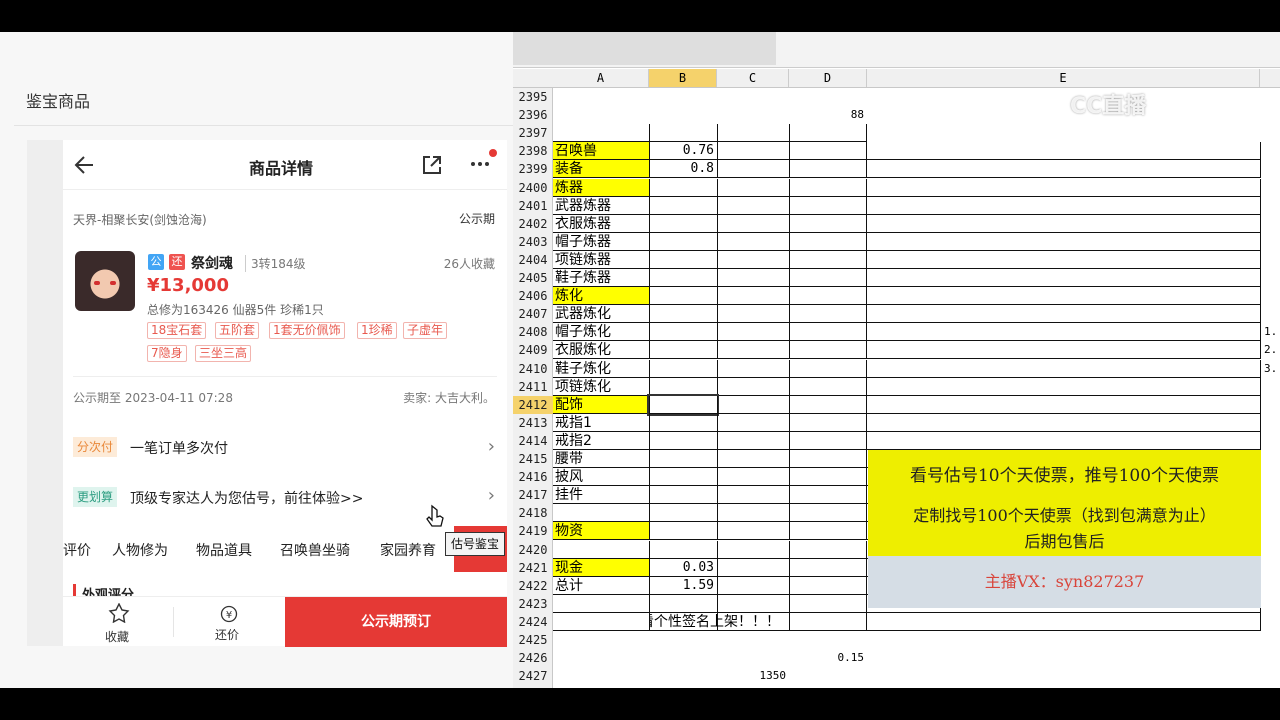 The height and width of the screenshot is (720, 1280). Describe the element at coordinates (449, 397) in the screenshot. I see `seller-name: 卖家: 大吉大利。` at that location.